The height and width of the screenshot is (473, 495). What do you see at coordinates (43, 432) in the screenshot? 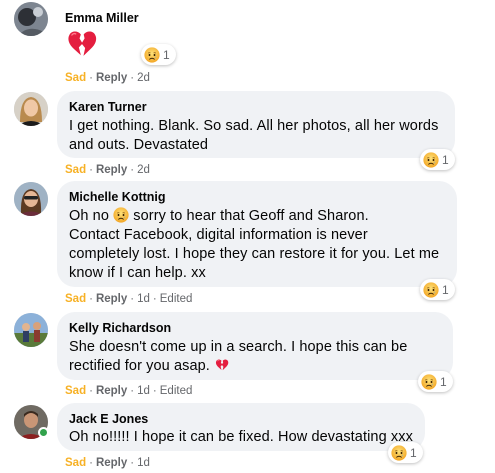
I see `online-status-dot` at bounding box center [43, 432].